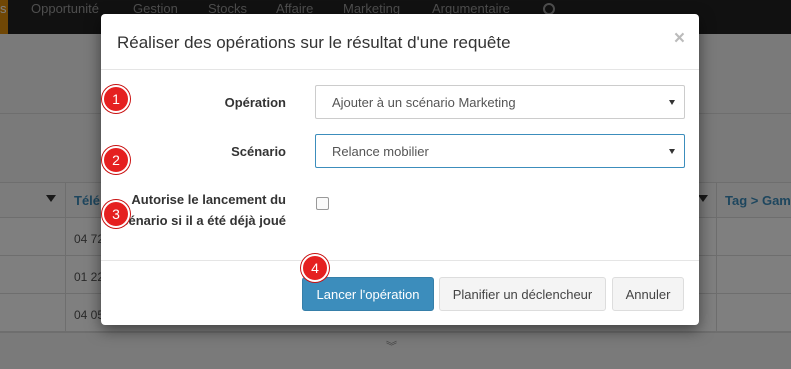 The image size is (791, 369). What do you see at coordinates (200, 220) in the screenshot?
I see `replay-label-line2: scénario si il a été déjà joué` at bounding box center [200, 220].